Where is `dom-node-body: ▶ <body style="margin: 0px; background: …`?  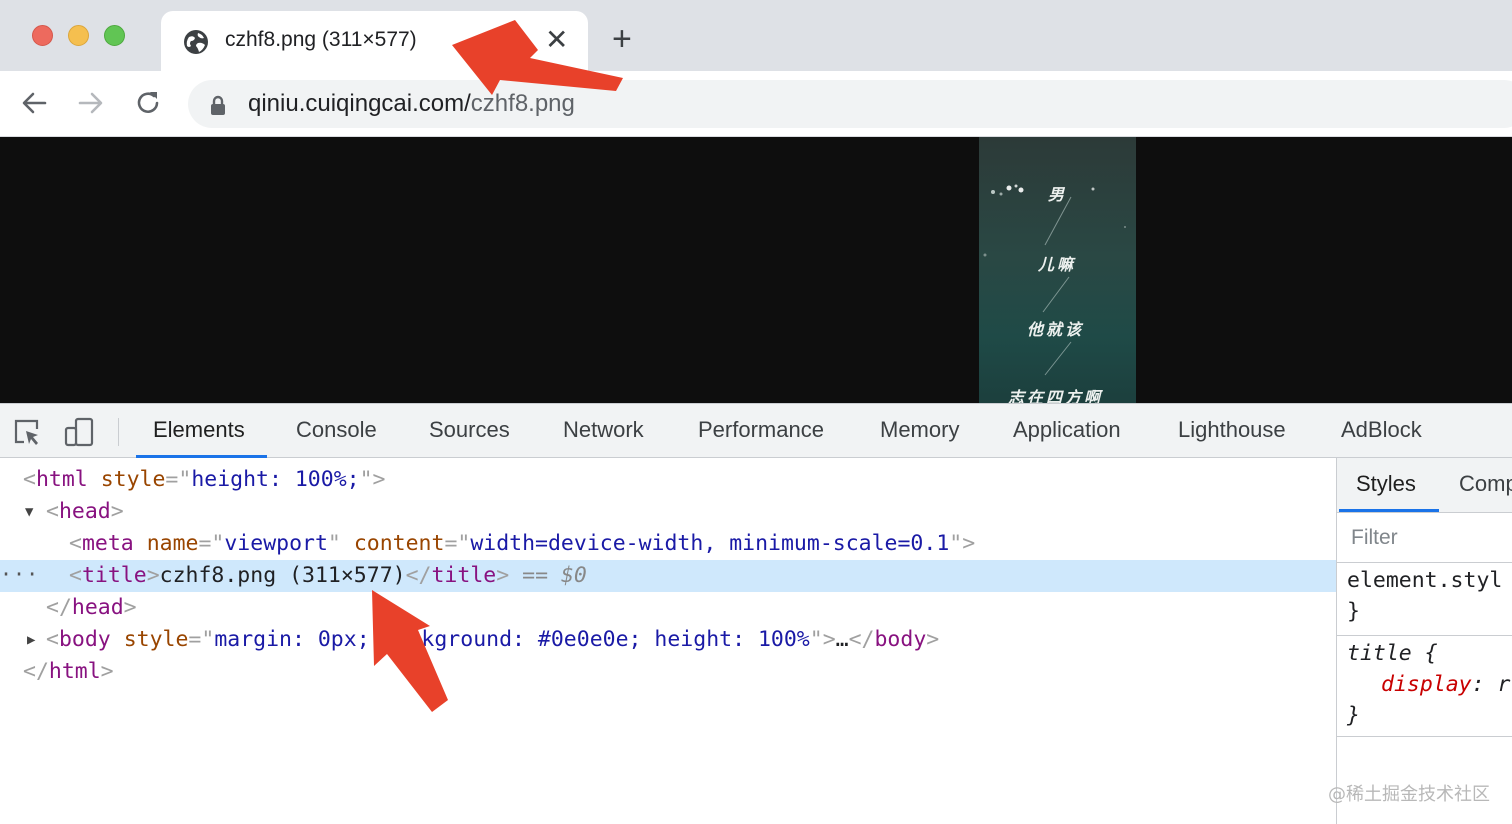 dom-node-body: ▶ <body style="margin: 0px; background: … is located at coordinates (668, 640).